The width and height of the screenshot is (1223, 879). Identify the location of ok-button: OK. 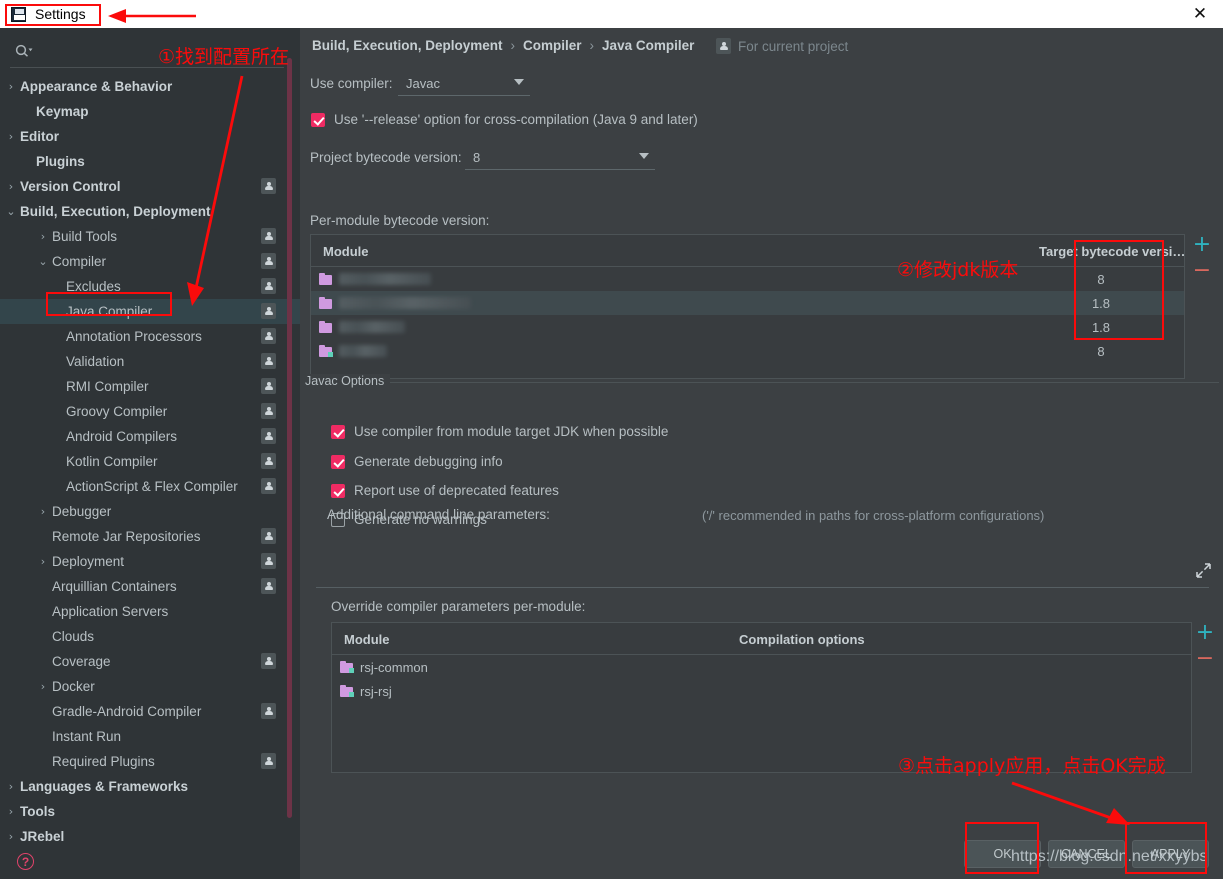
(1002, 854).